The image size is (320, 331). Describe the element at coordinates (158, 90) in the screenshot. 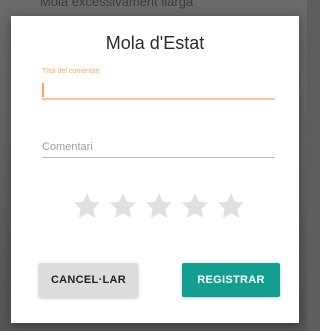

I see `comment-title-input` at that location.